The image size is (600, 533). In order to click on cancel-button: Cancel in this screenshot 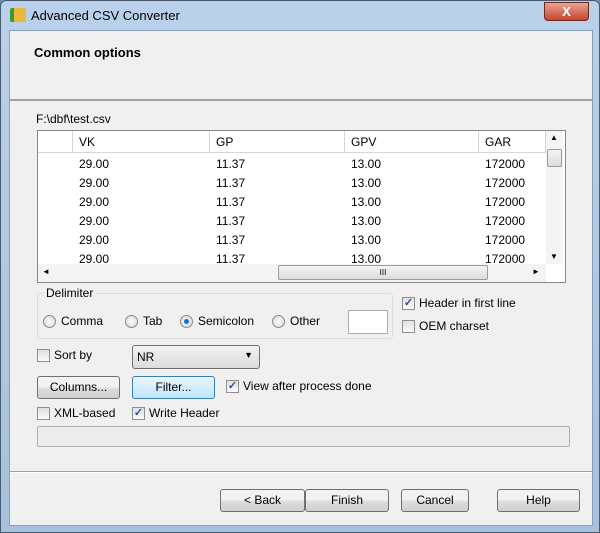, I will do `click(435, 500)`.